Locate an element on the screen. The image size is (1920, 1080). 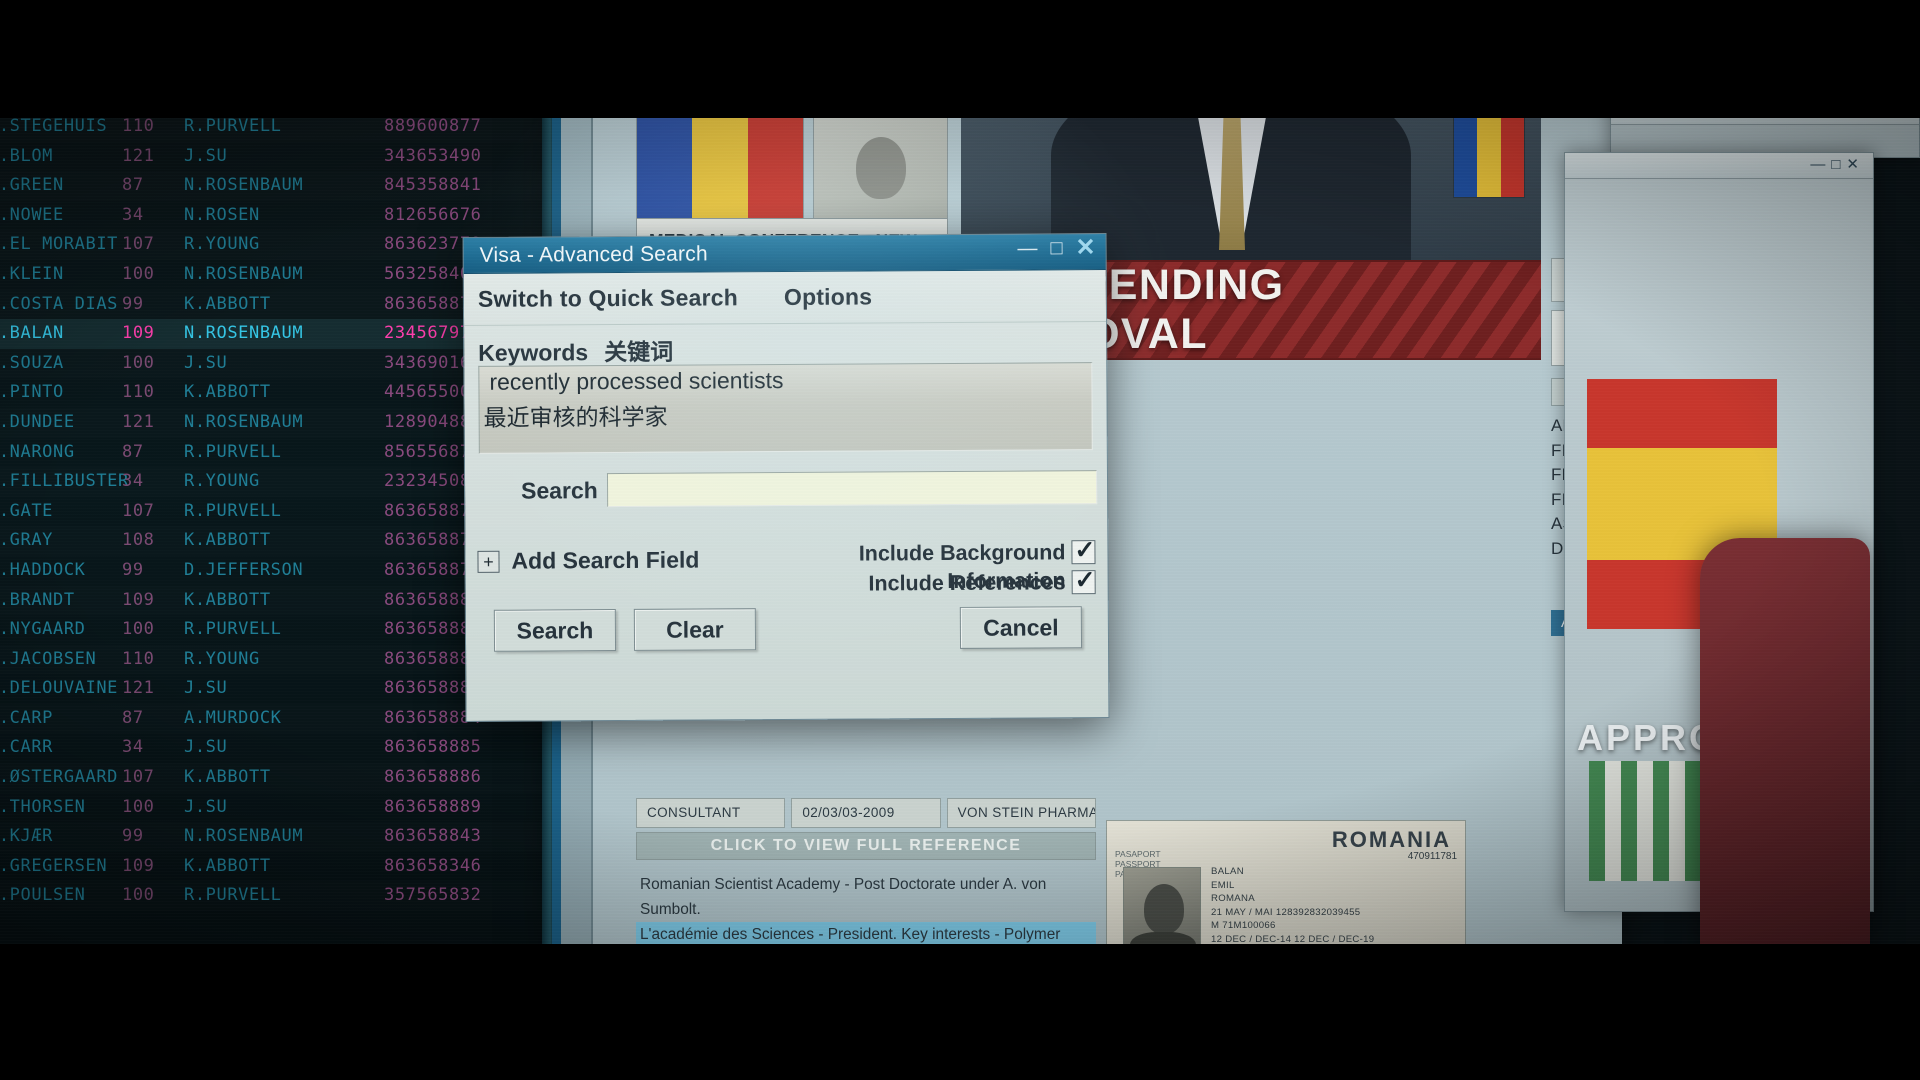
checkbox-include-references is located at coordinates (1083, 582).